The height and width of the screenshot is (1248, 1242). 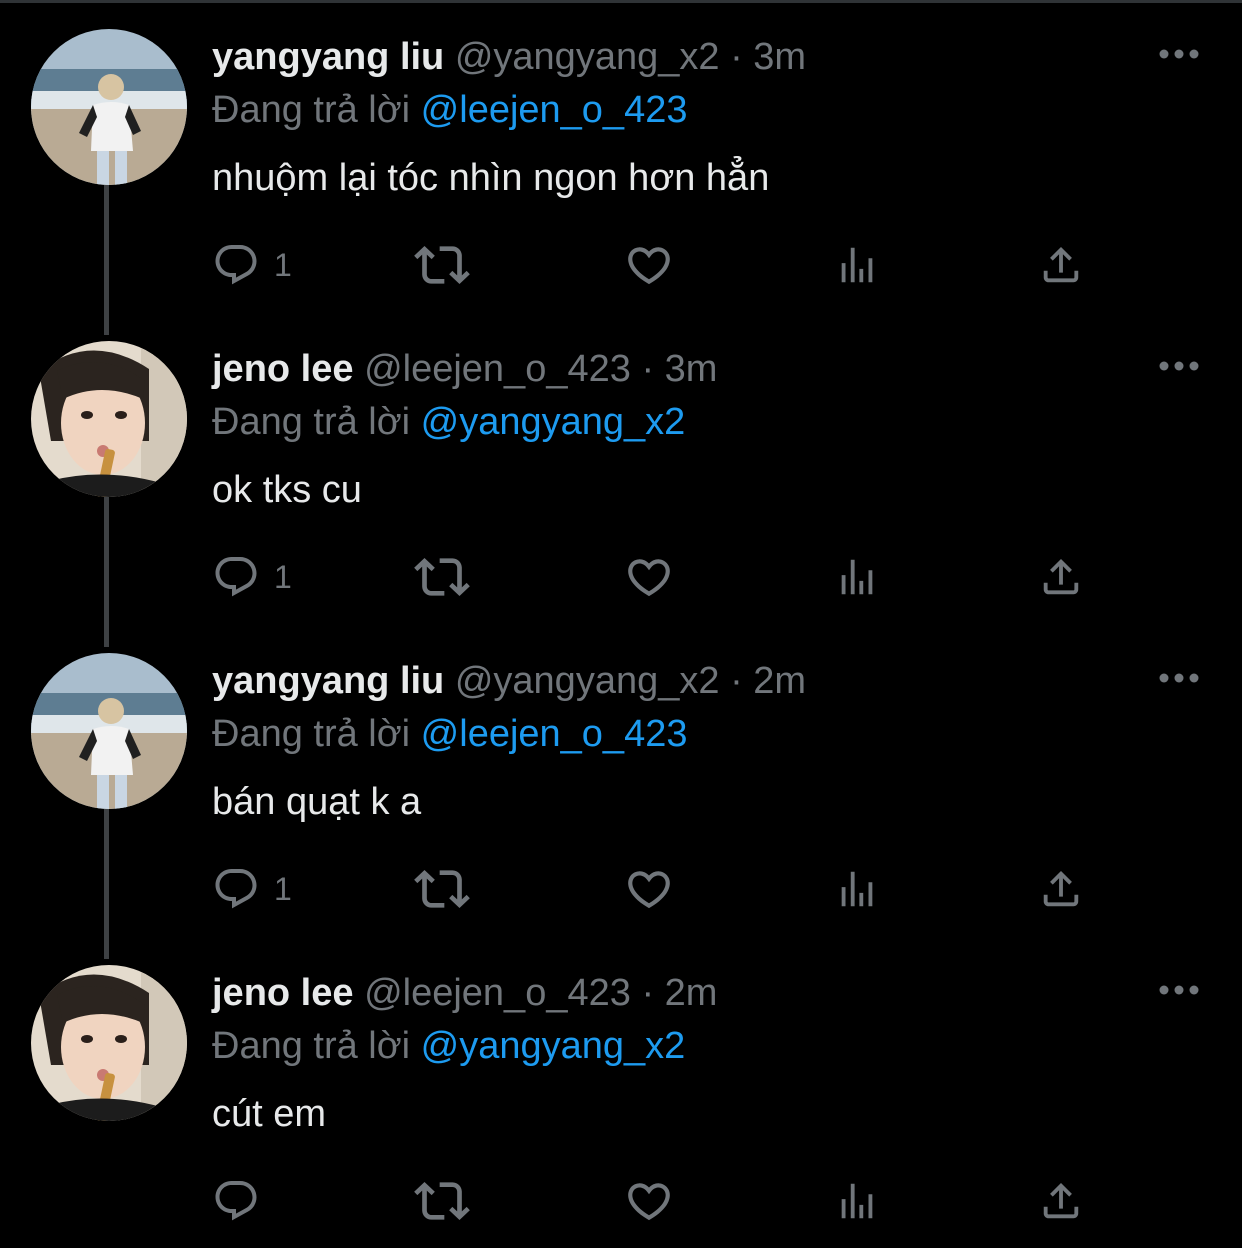 I want to click on tweet-header: jeno lee @leejen_o_423 · 3m, so click(x=464, y=369).